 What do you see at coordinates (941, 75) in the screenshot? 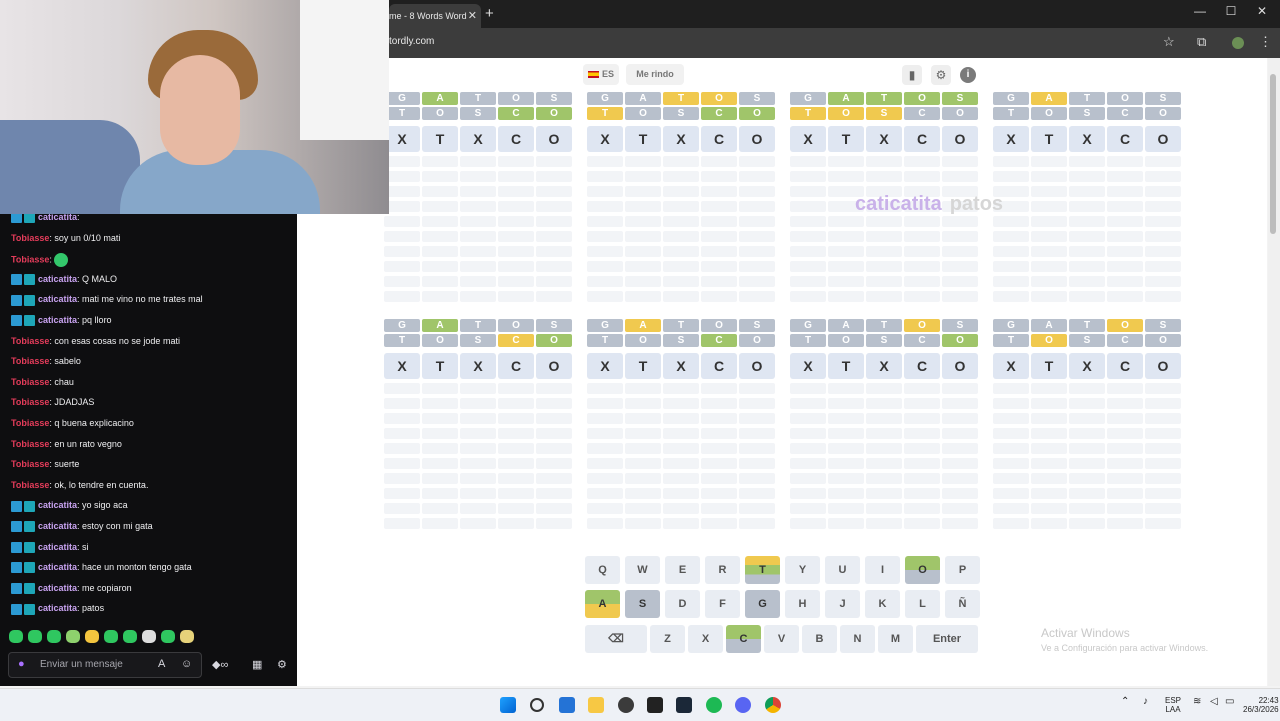
I see `settings-gear-icon: ⚙` at bounding box center [941, 75].